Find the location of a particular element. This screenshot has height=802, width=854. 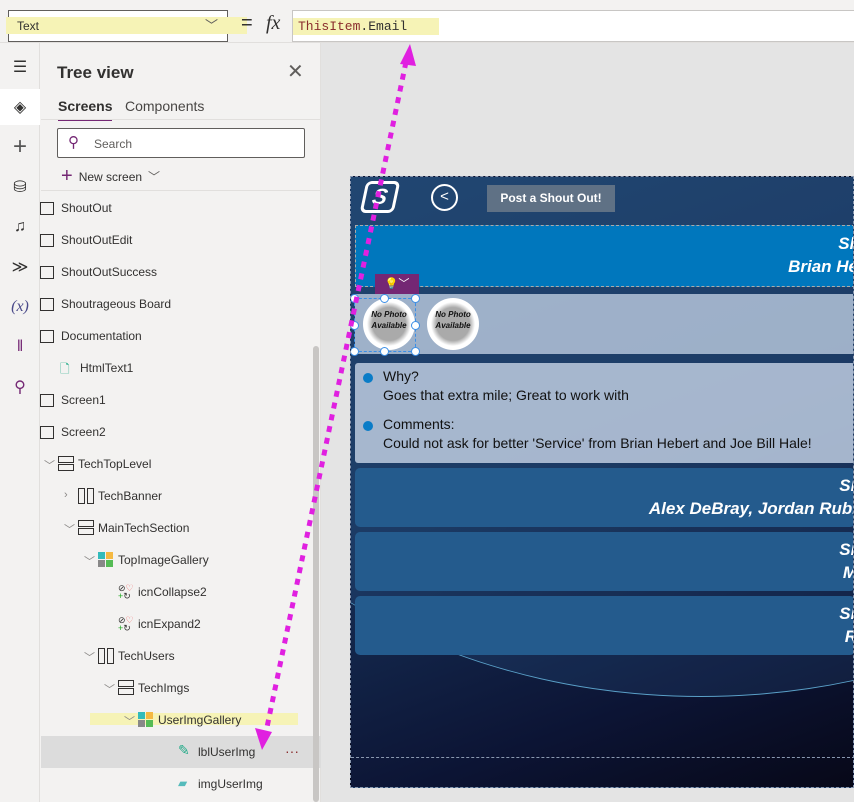

tree-item-label: Documentation is located at coordinates (101, 336).